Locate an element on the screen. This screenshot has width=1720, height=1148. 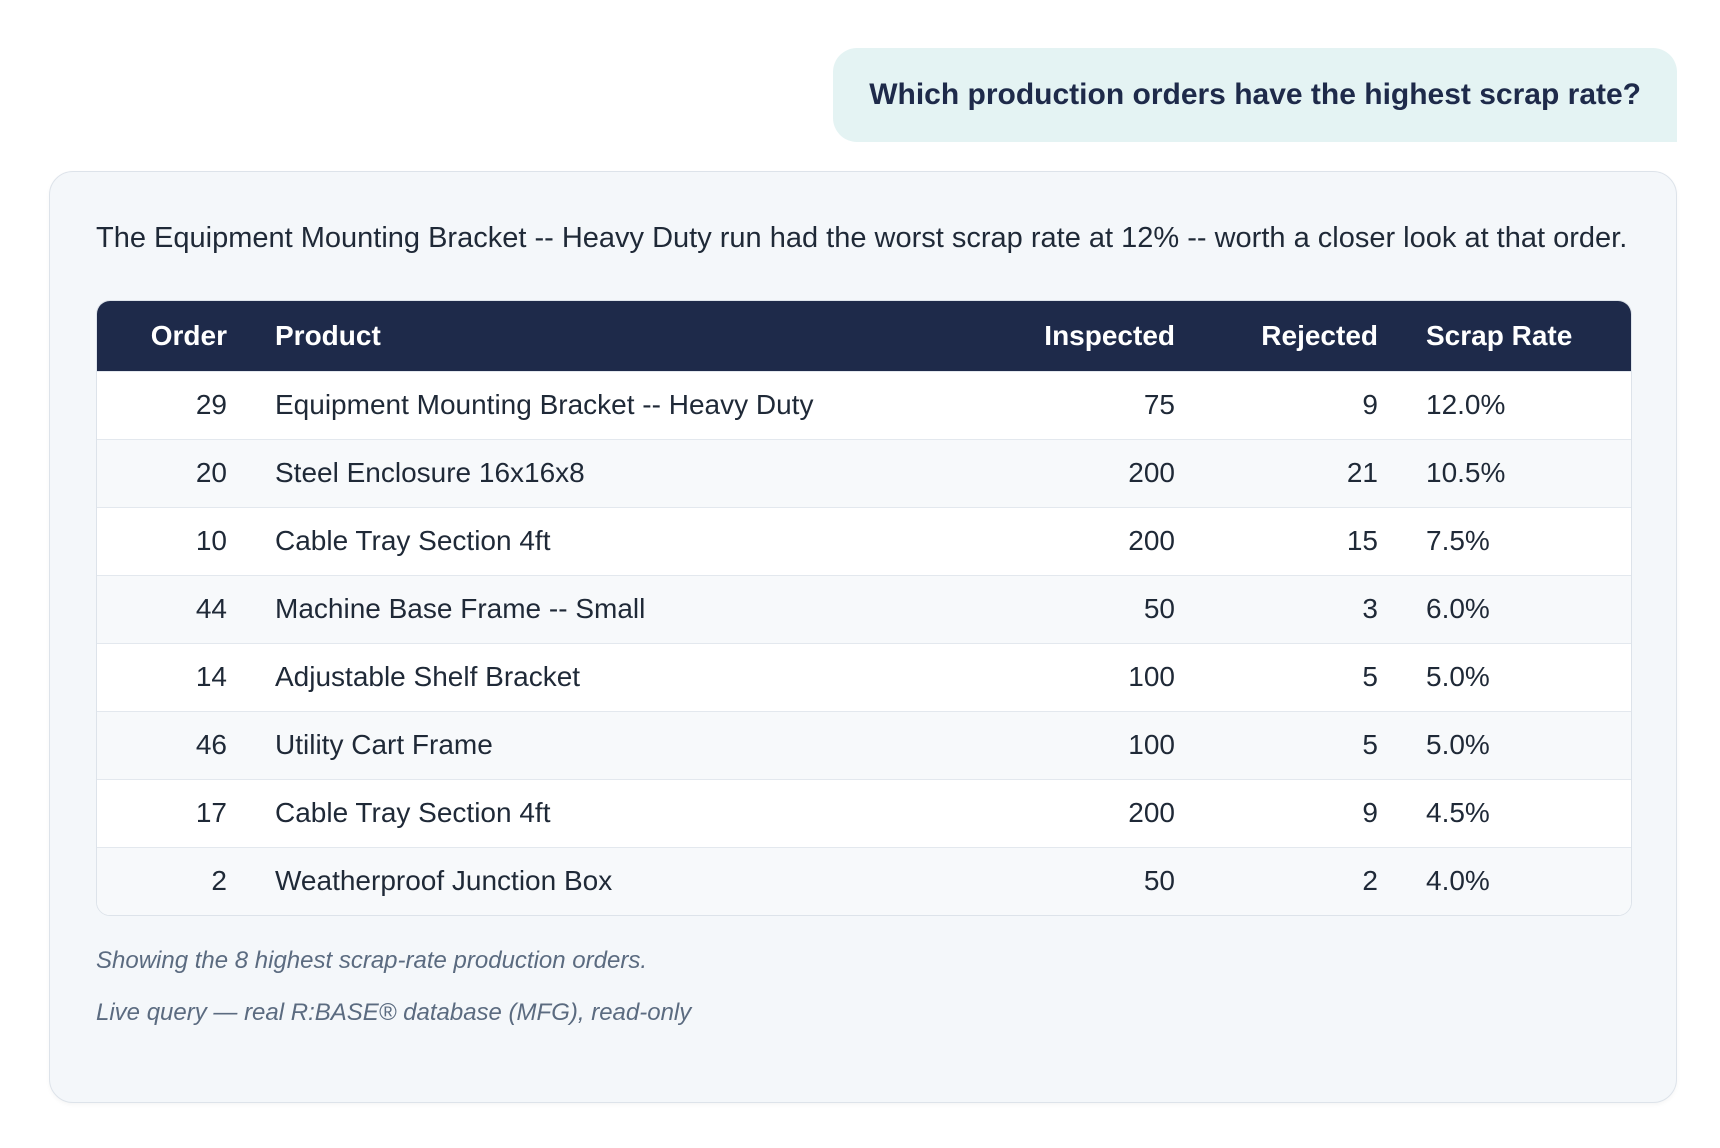
header-product: Product is located at coordinates (328, 335).